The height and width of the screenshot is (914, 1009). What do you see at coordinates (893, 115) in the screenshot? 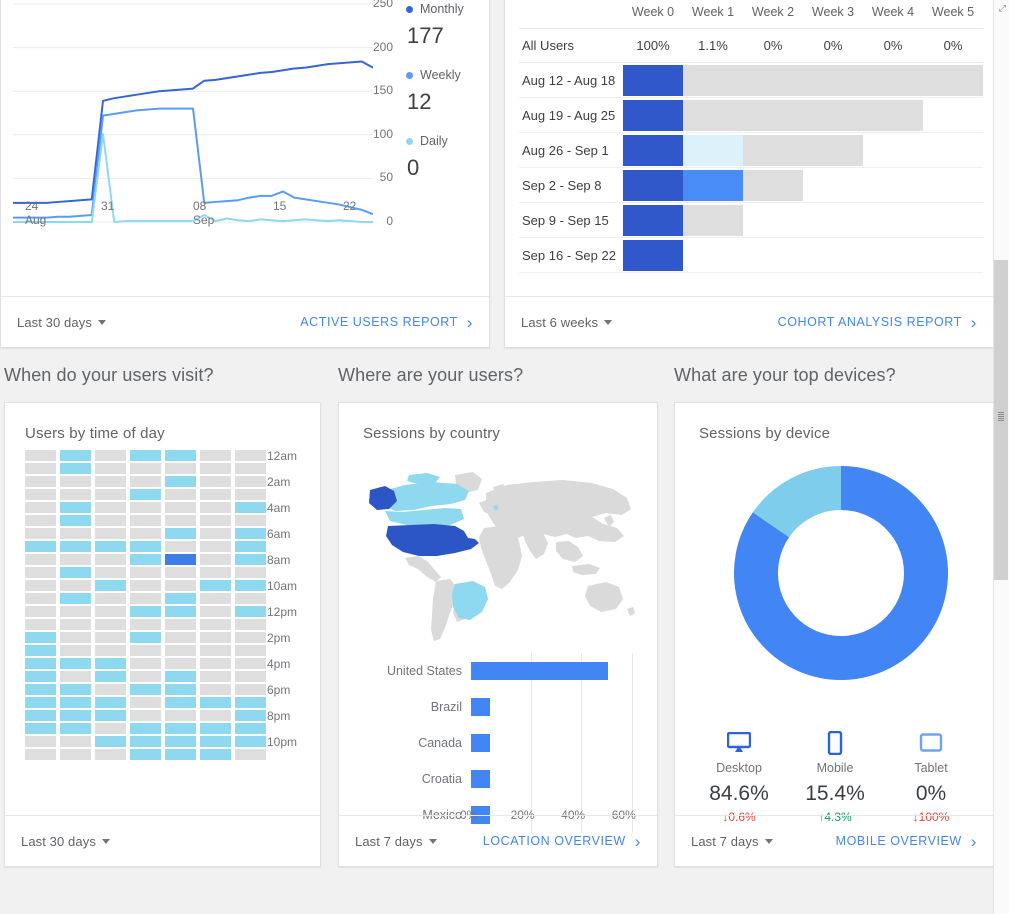
I see `cohort-cell-r1-w4` at bounding box center [893, 115].